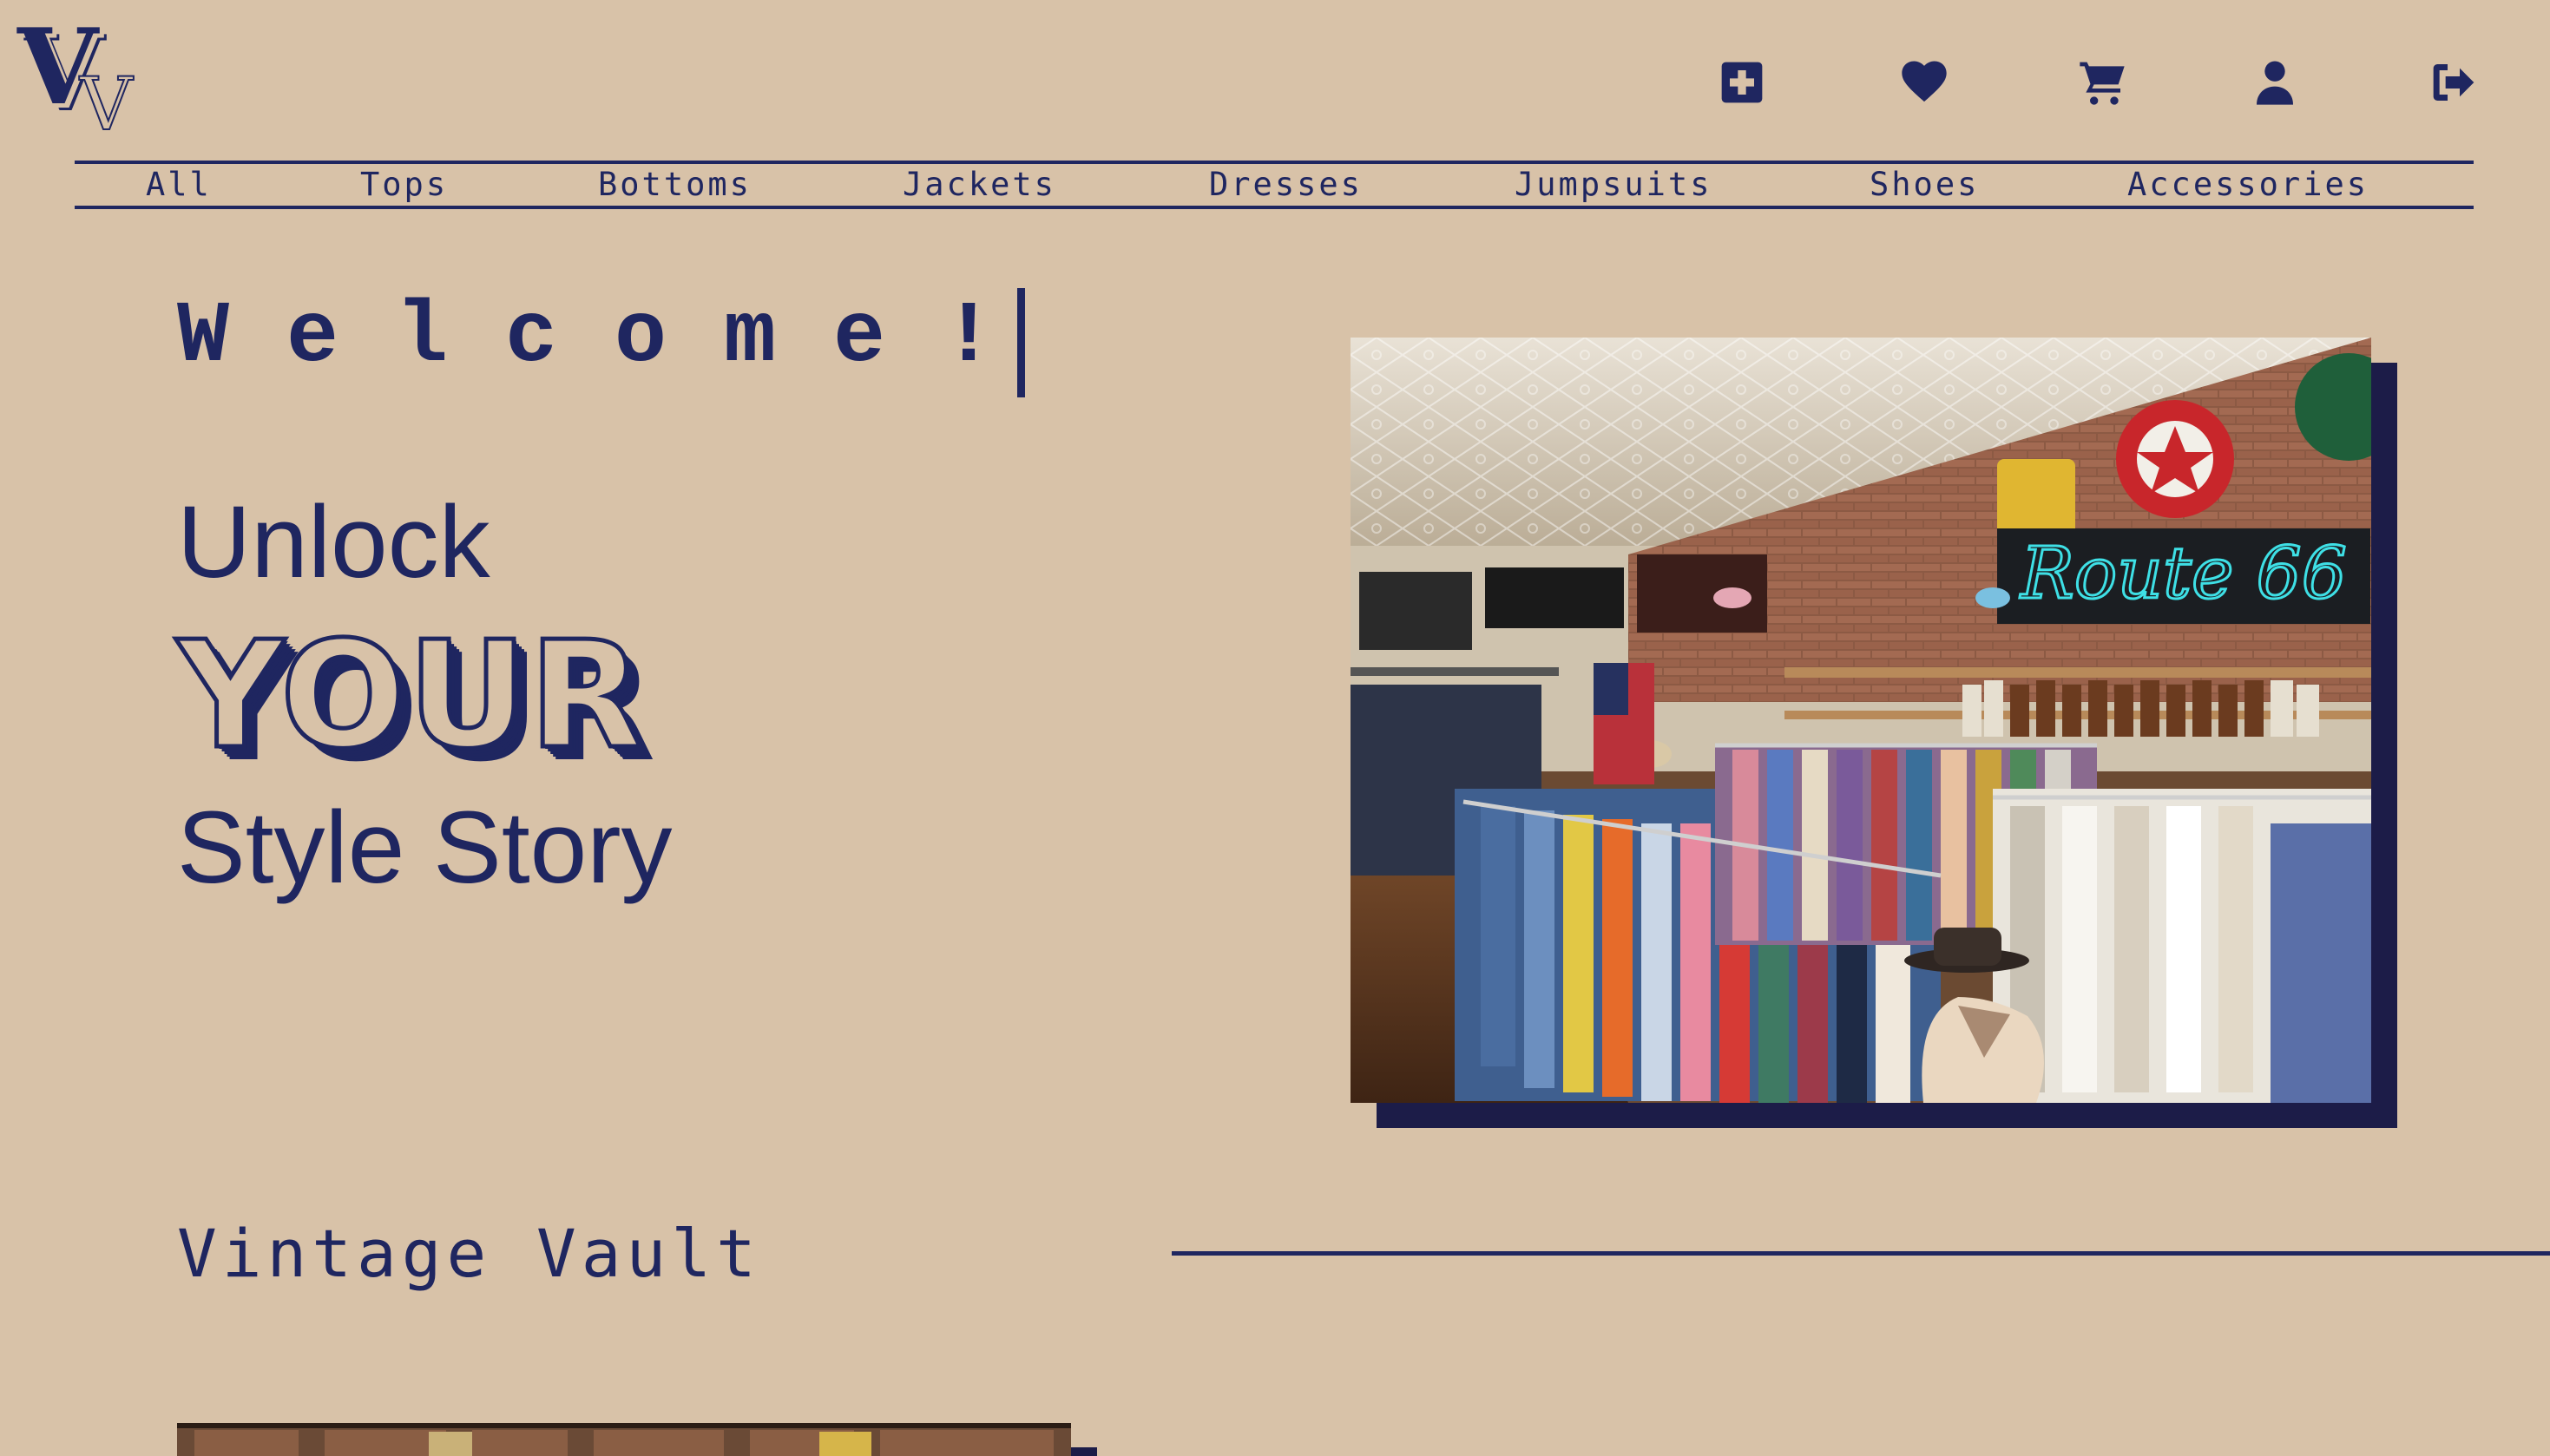 The height and width of the screenshot is (1456, 2550). What do you see at coordinates (624, 1439) in the screenshot?
I see `section-image-preview` at bounding box center [624, 1439].